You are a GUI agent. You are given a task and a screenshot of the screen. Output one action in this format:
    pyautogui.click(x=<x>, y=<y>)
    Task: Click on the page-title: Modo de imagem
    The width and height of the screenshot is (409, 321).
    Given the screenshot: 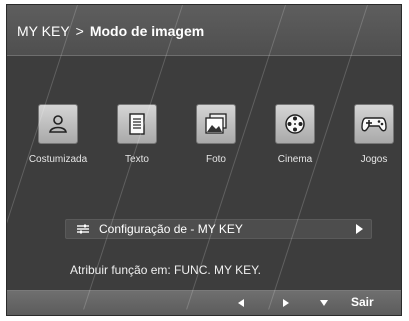 What is the action you would take?
    pyautogui.click(x=147, y=31)
    